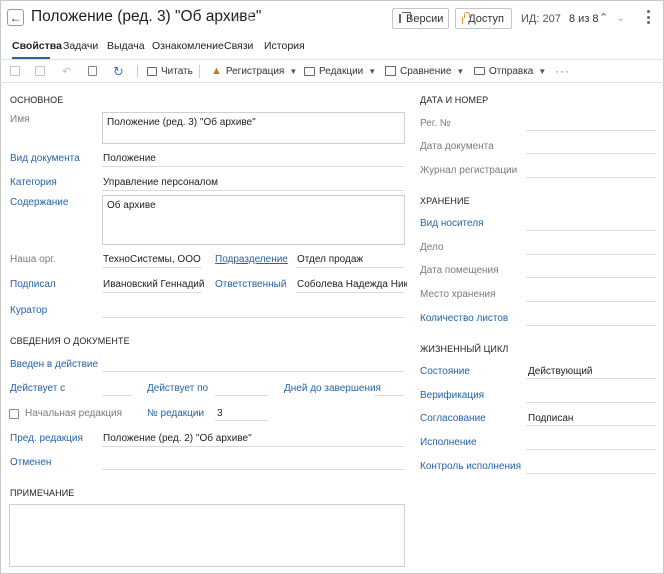 This screenshot has height=574, width=664. Describe the element at coordinates (591, 153) in the screenshot. I see `doc-date-underline` at that location.